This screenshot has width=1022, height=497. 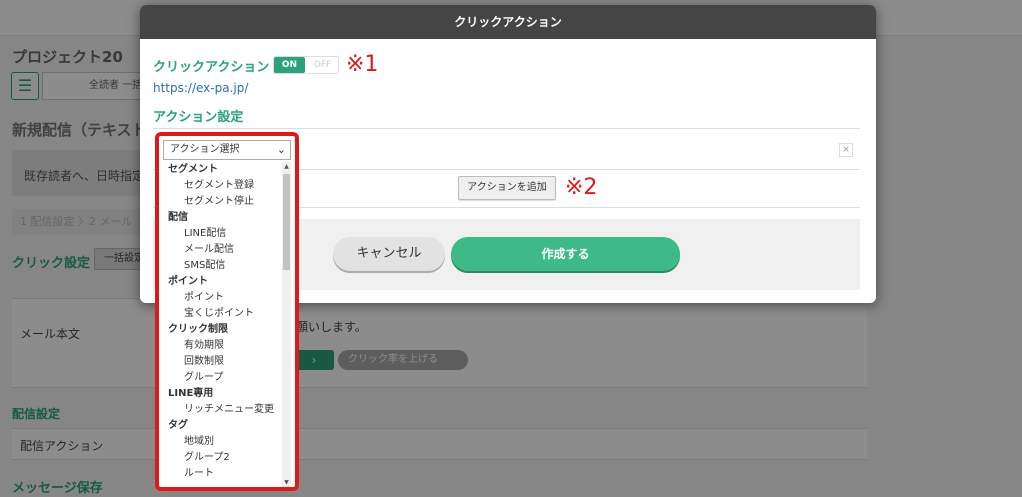 What do you see at coordinates (306, 65) in the screenshot?
I see `click-action-toggle: ON OFF` at bounding box center [306, 65].